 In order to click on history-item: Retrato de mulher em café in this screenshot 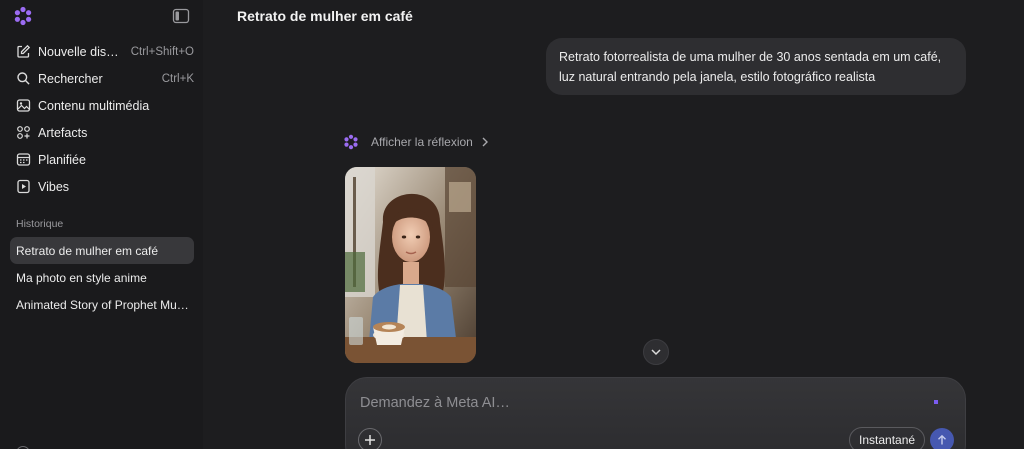, I will do `click(102, 250)`.